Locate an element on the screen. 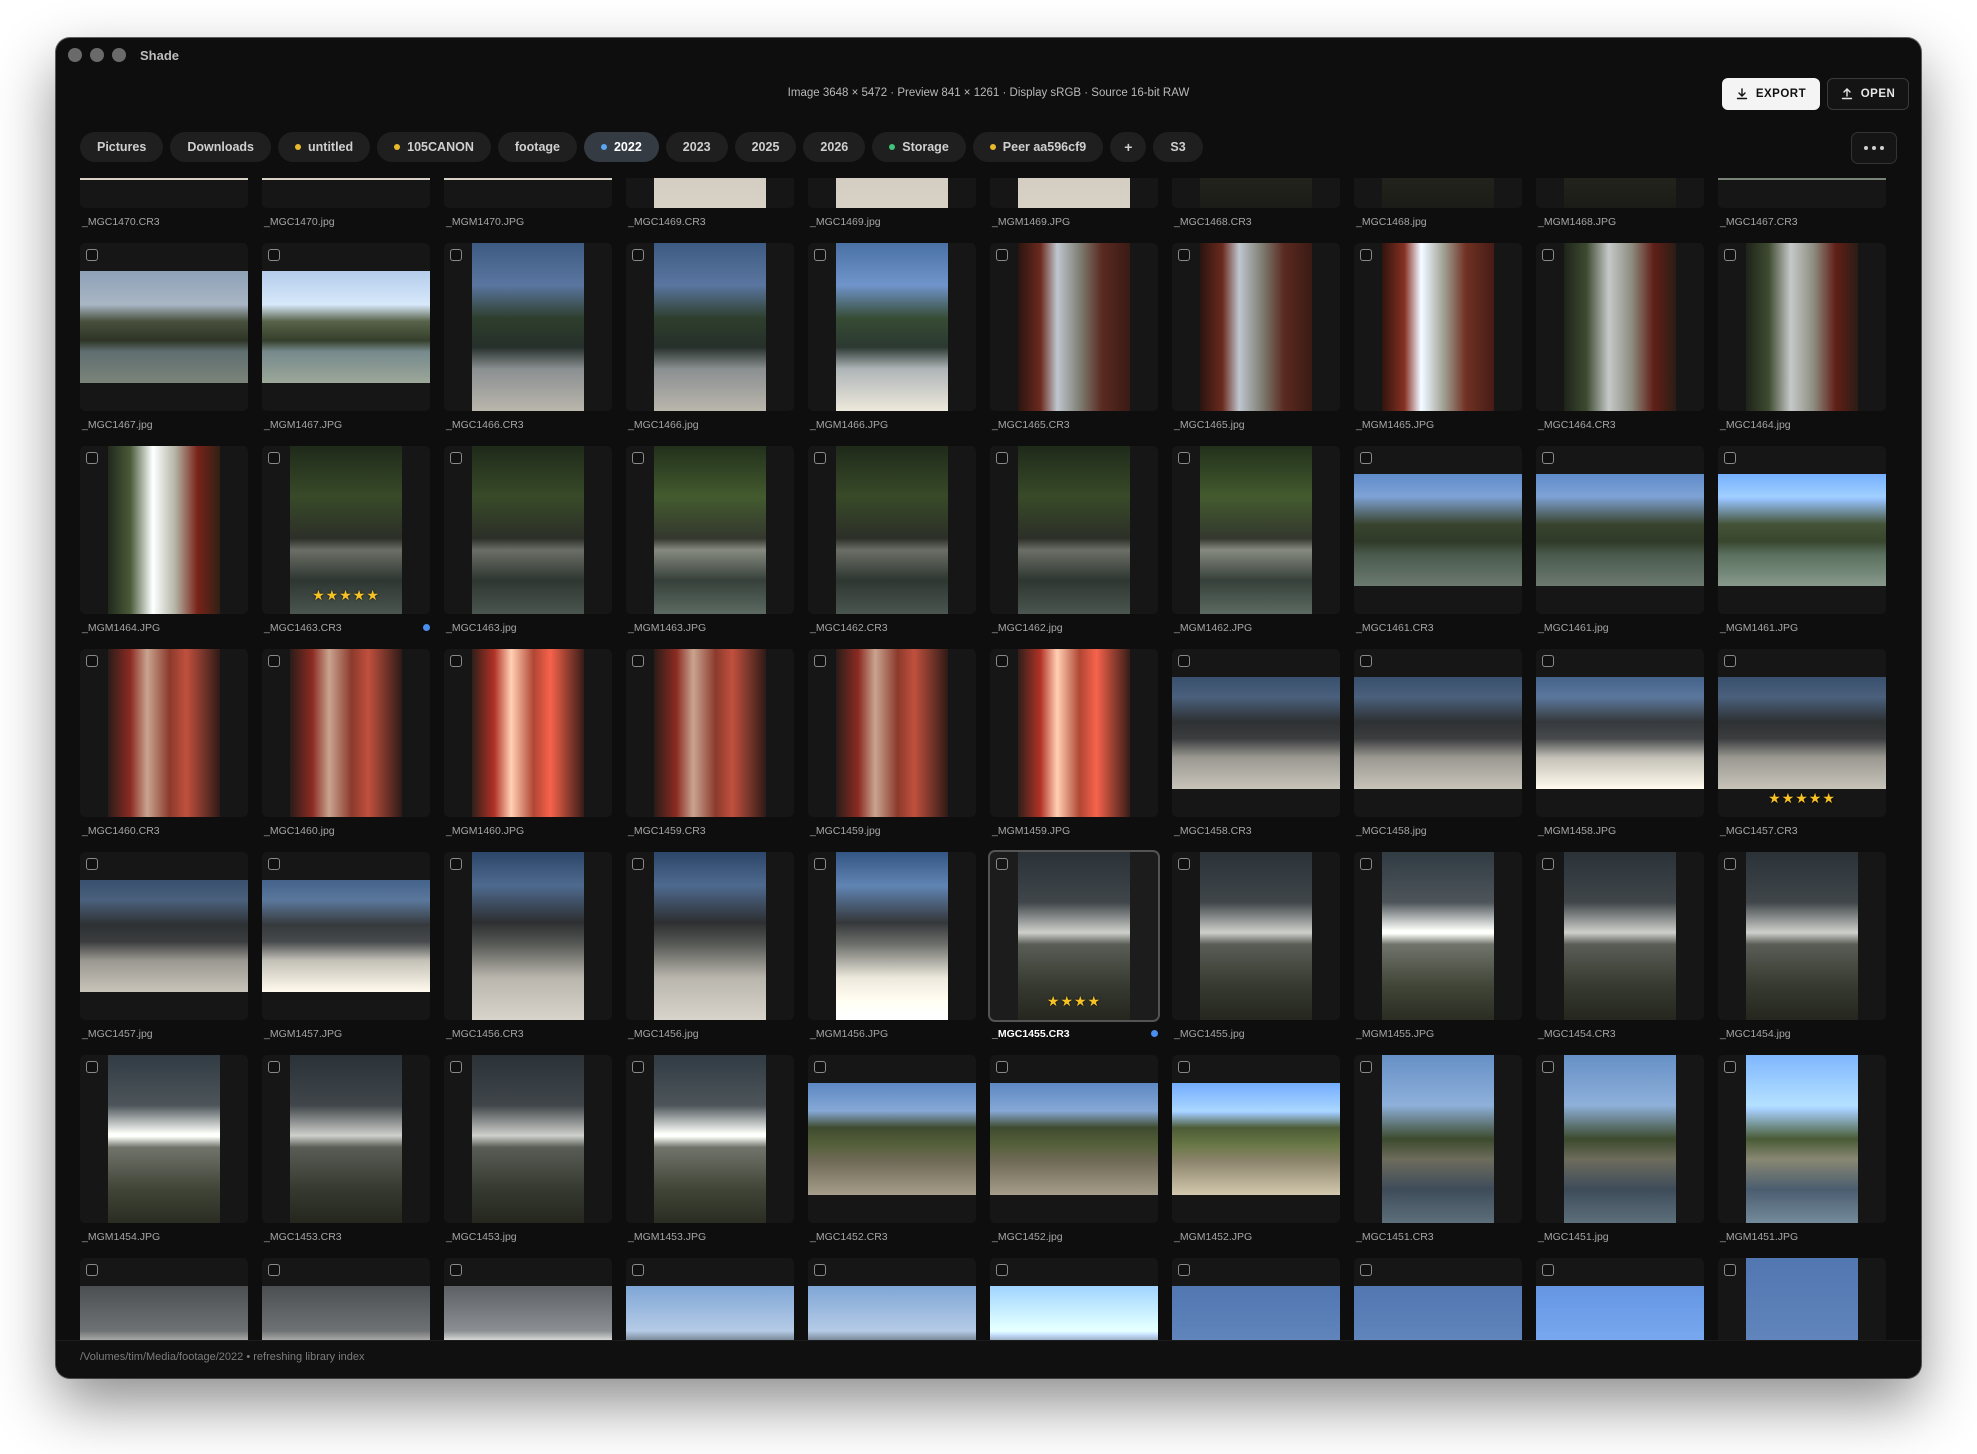 Image resolution: width=1977 pixels, height=1454 pixels. photo-tile: _MGM1452.JPG is located at coordinates (1257, 1149).